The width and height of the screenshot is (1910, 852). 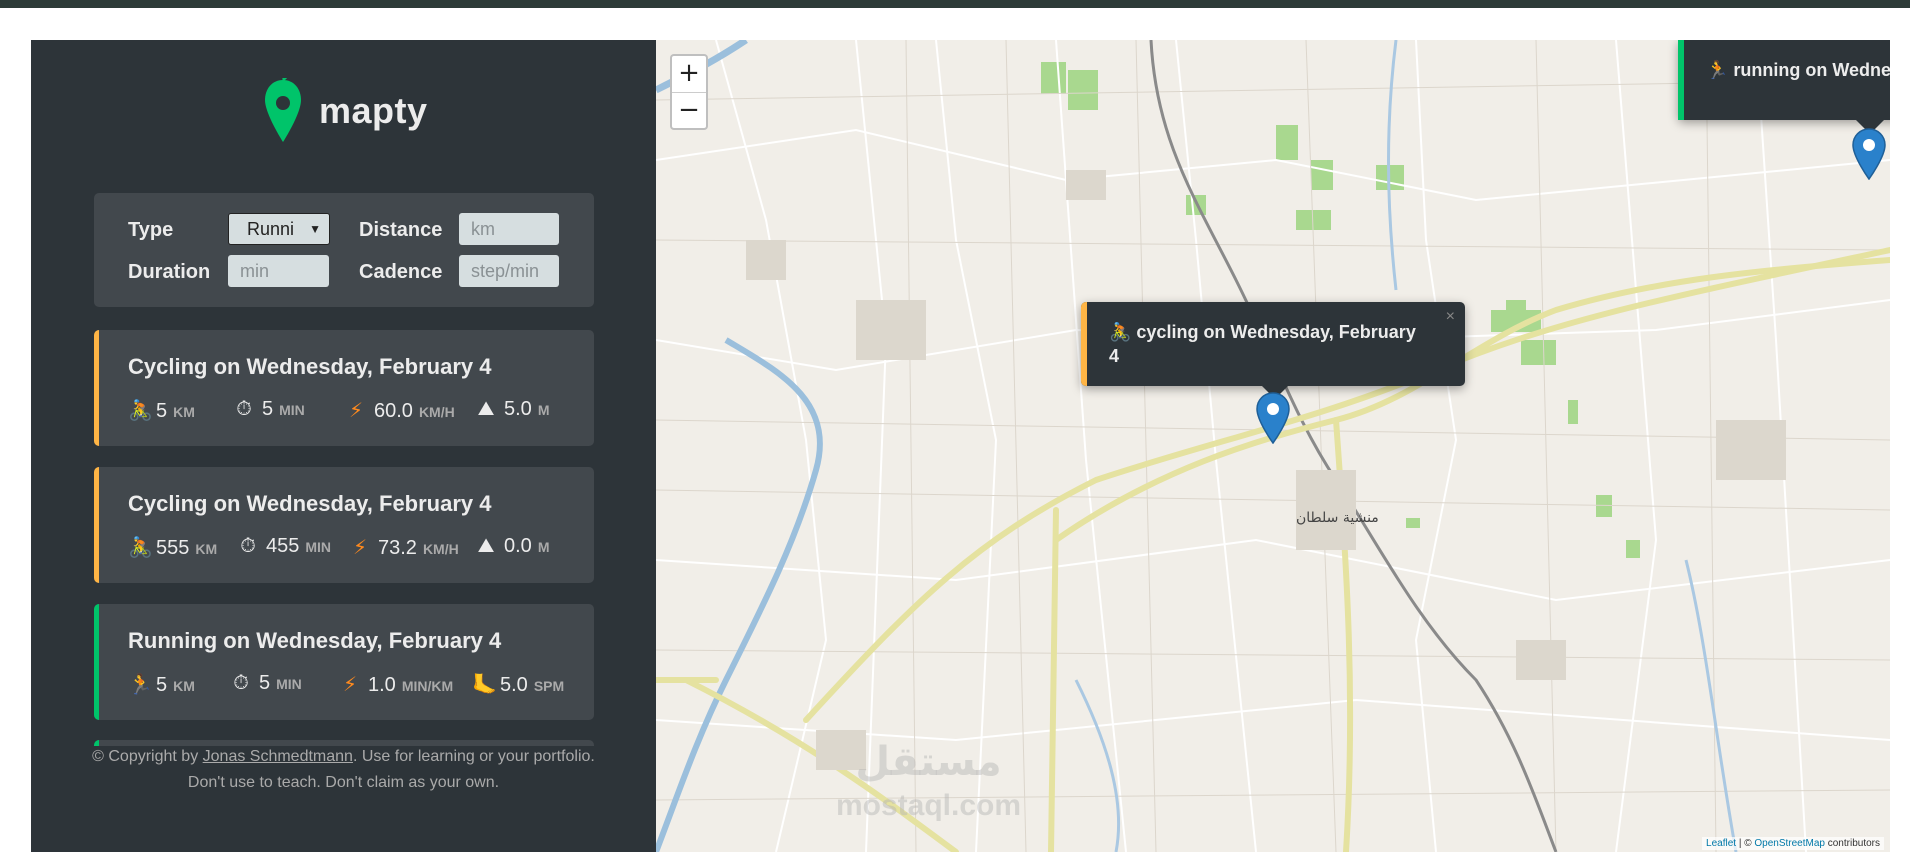 I want to click on popup-text: 🚴 cycling on Wednesday, February 4, so click(x=1262, y=344).